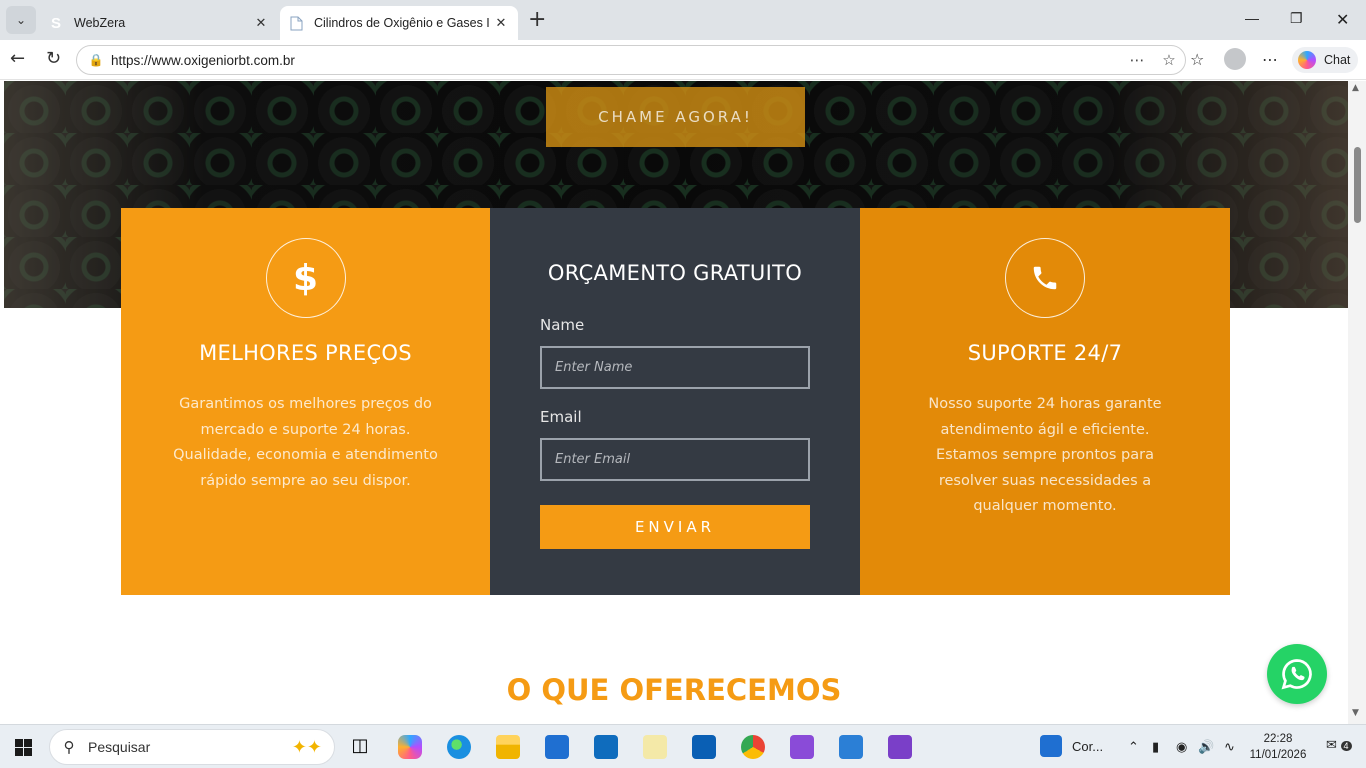 The height and width of the screenshot is (768, 1366). What do you see at coordinates (1342, 20) in the screenshot?
I see `window-close-icon: ✕` at bounding box center [1342, 20].